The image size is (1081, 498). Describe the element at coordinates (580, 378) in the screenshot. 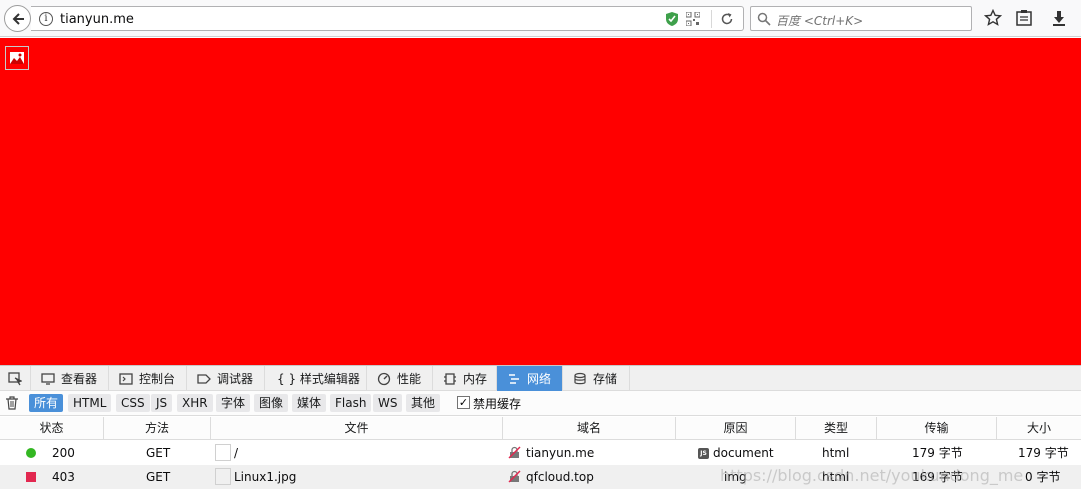

I see `storage-icon` at that location.